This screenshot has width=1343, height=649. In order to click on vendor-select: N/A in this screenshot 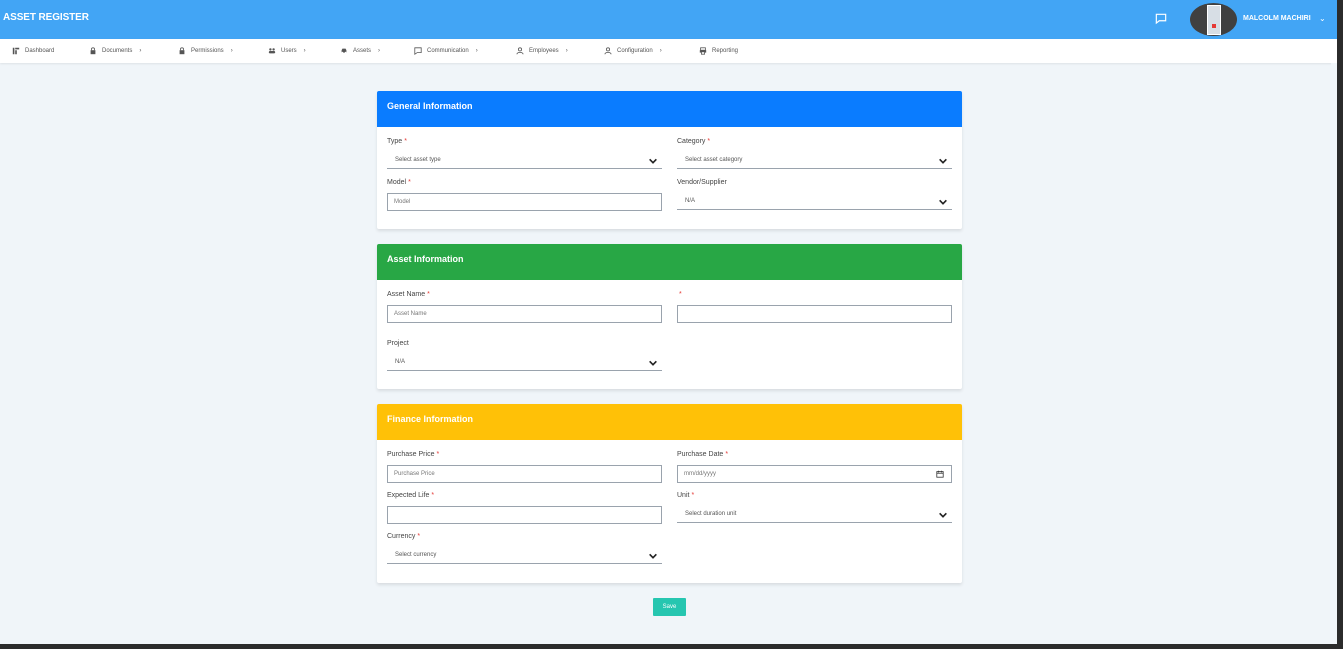, I will do `click(814, 202)`.